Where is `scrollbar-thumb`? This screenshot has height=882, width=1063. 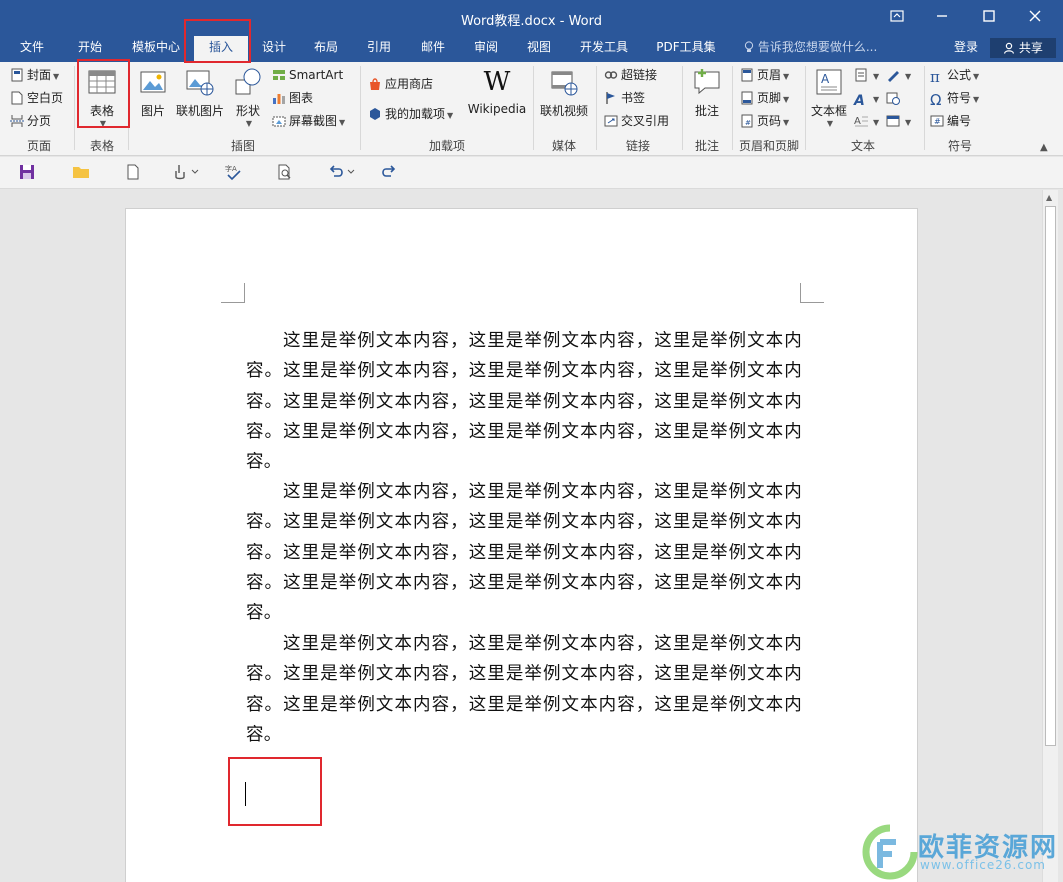
scrollbar-thumb is located at coordinates (1050, 476).